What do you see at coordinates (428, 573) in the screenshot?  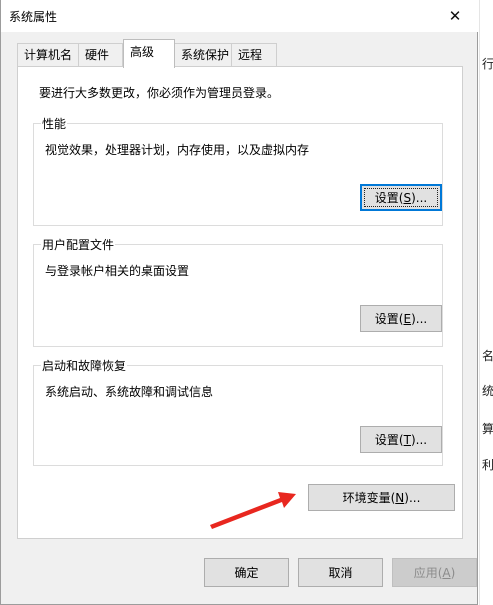 I see `button-label-prefix: 应用(` at bounding box center [428, 573].